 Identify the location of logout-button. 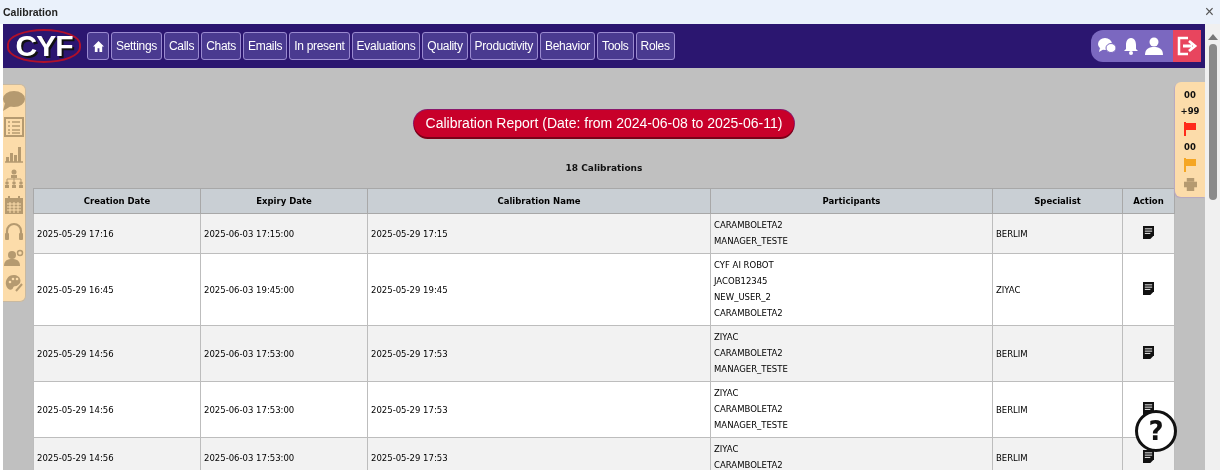
(1187, 46).